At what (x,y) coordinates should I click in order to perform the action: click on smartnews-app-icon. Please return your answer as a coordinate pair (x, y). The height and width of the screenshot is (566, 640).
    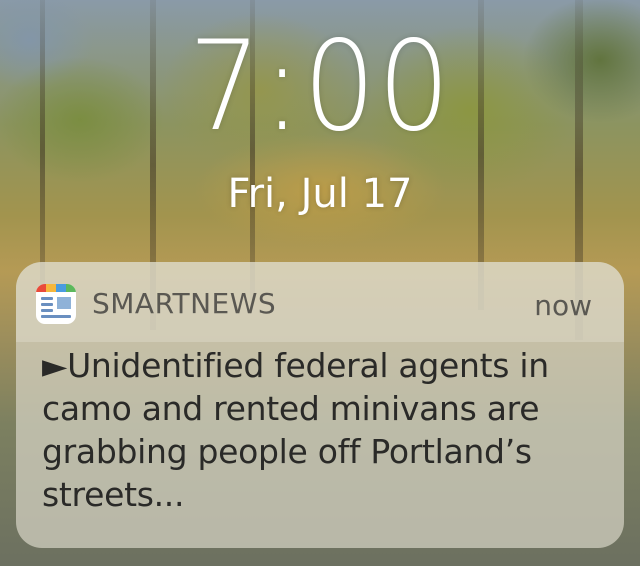
    Looking at the image, I should click on (56, 304).